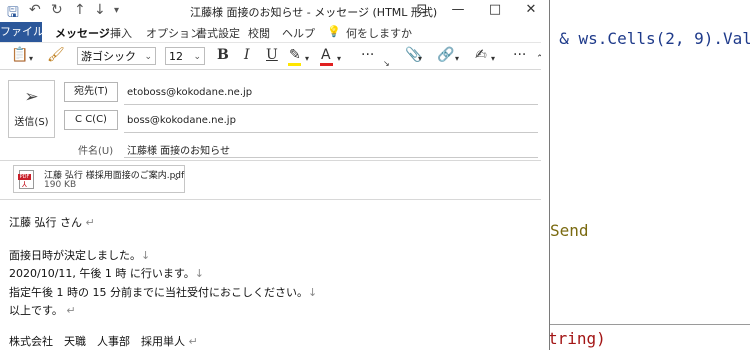 The width and height of the screenshot is (750, 350). What do you see at coordinates (163, 292) in the screenshot?
I see `body-line: 指定午後 1 時の 15 分前までに当社受付におこしください。↓` at bounding box center [163, 292].